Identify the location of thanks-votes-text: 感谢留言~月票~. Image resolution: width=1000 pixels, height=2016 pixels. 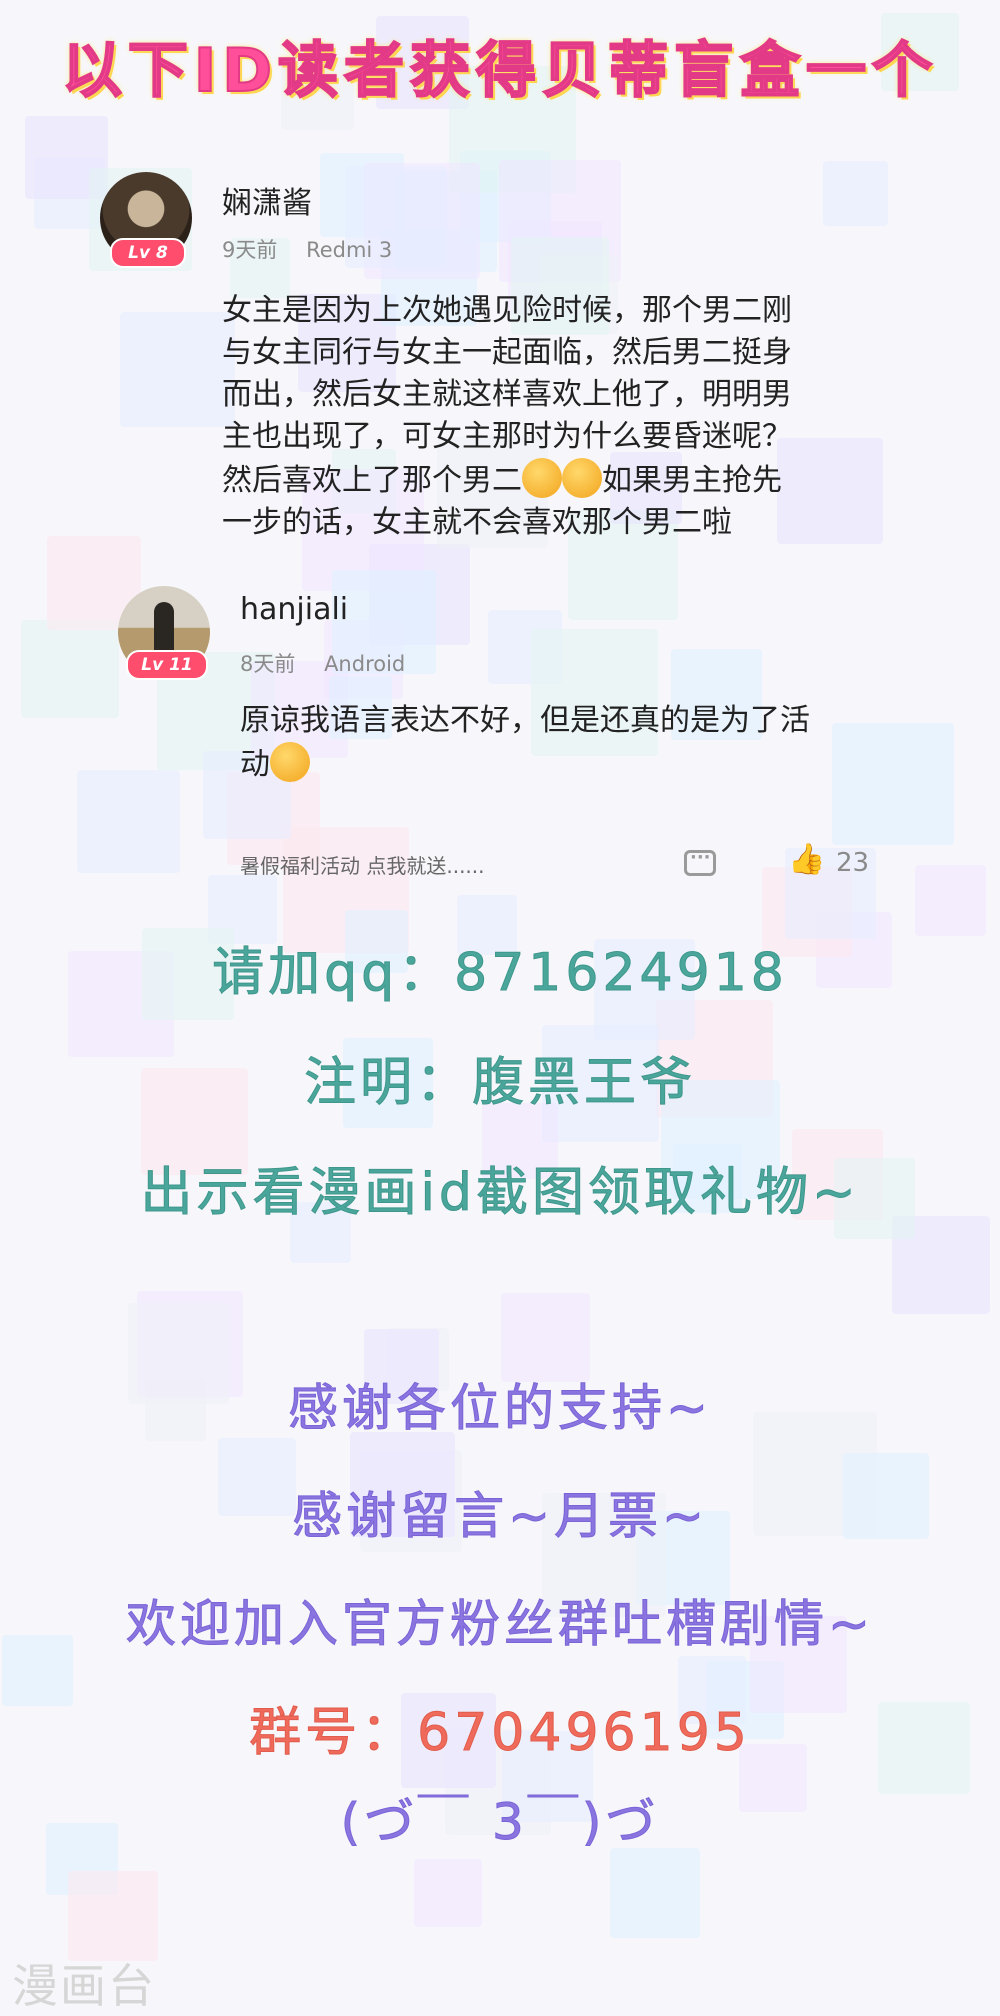
(500, 1516).